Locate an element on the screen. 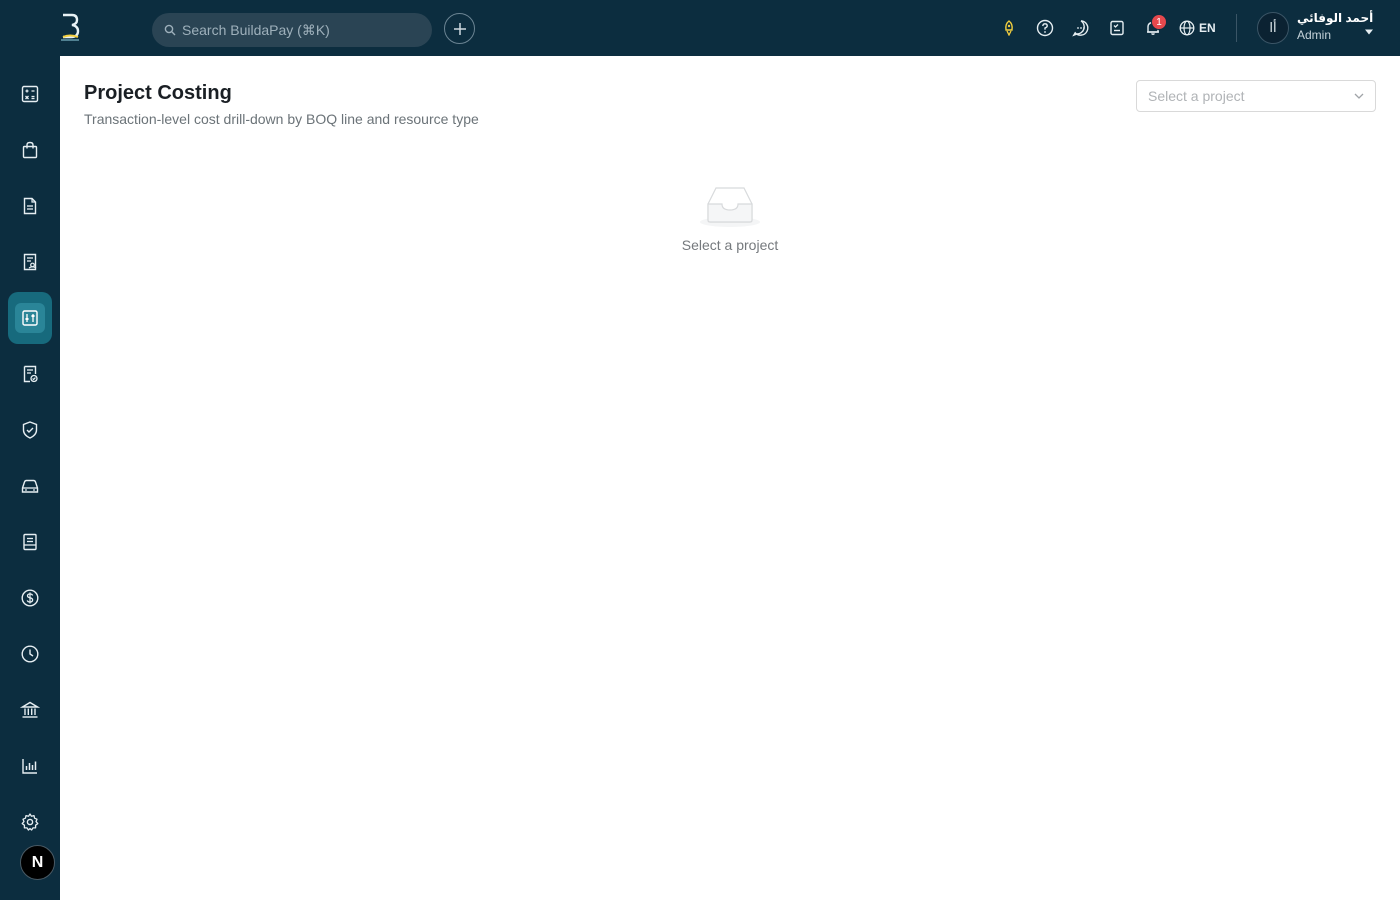 The width and height of the screenshot is (1400, 900). chevron-down-icon is located at coordinates (1359, 96).